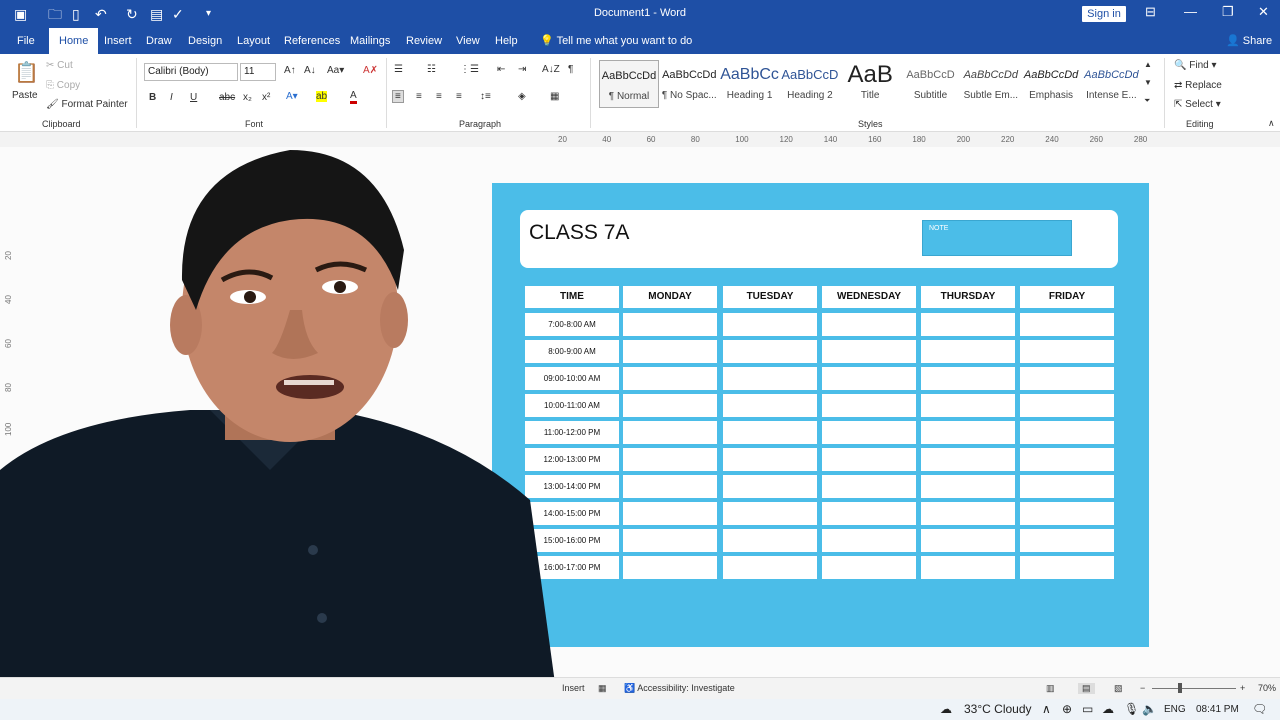 The height and width of the screenshot is (720, 1280). What do you see at coordinates (312, 41) in the screenshot?
I see `tab-references: References` at bounding box center [312, 41].